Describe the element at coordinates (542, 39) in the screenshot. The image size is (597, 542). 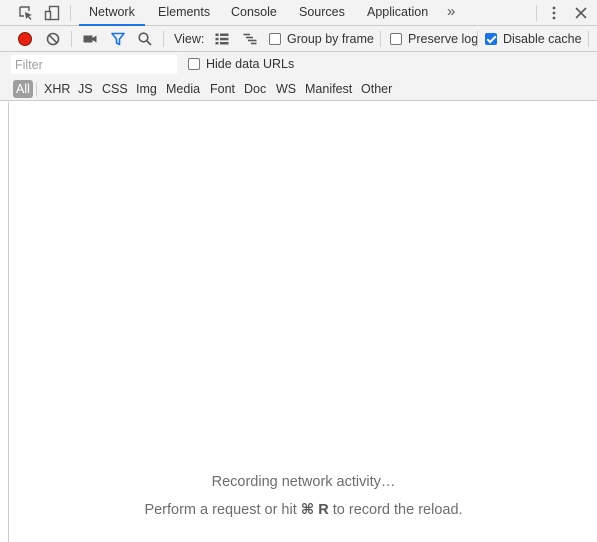
I see `disable-cache-label: Disable cache` at that location.